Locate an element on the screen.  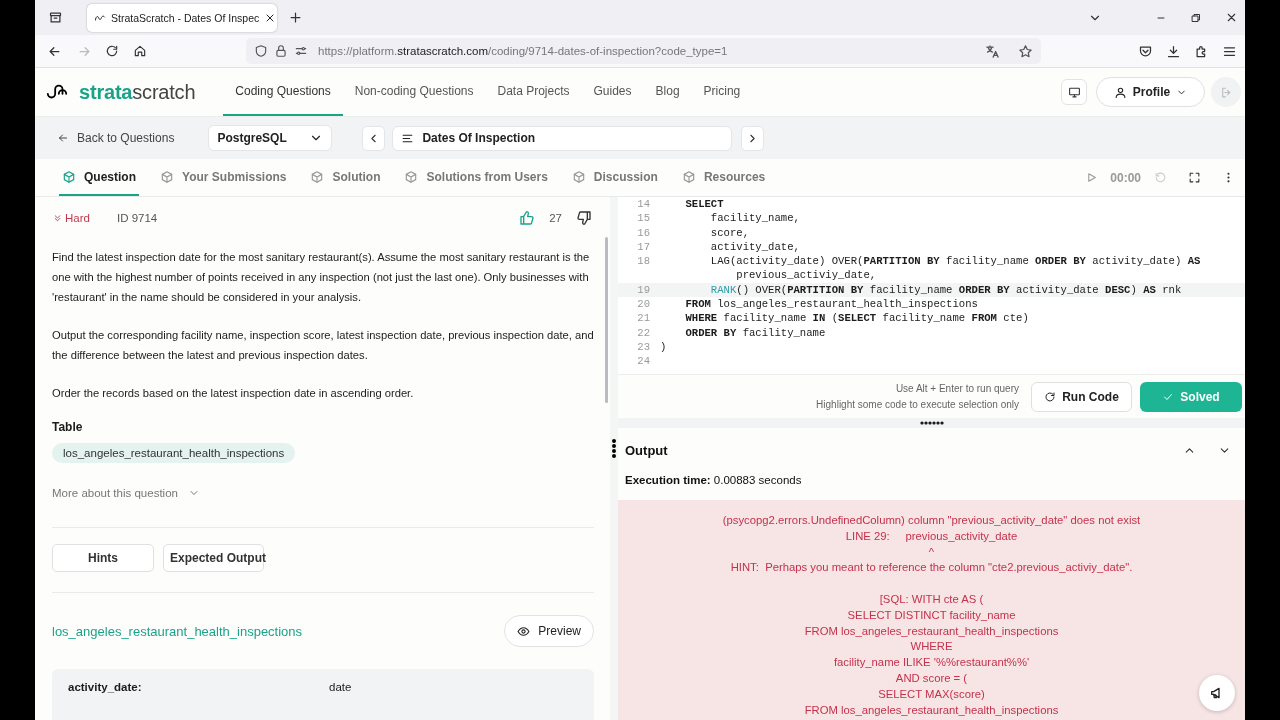
line-number: 21 is located at coordinates (643, 318).